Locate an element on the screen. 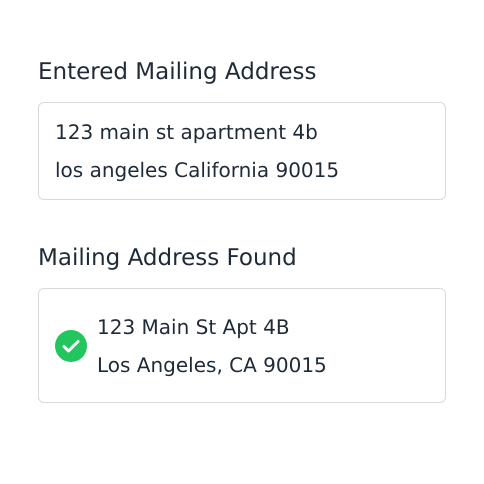  address-line: Los Angeles, CA 90015 is located at coordinates (212, 365).